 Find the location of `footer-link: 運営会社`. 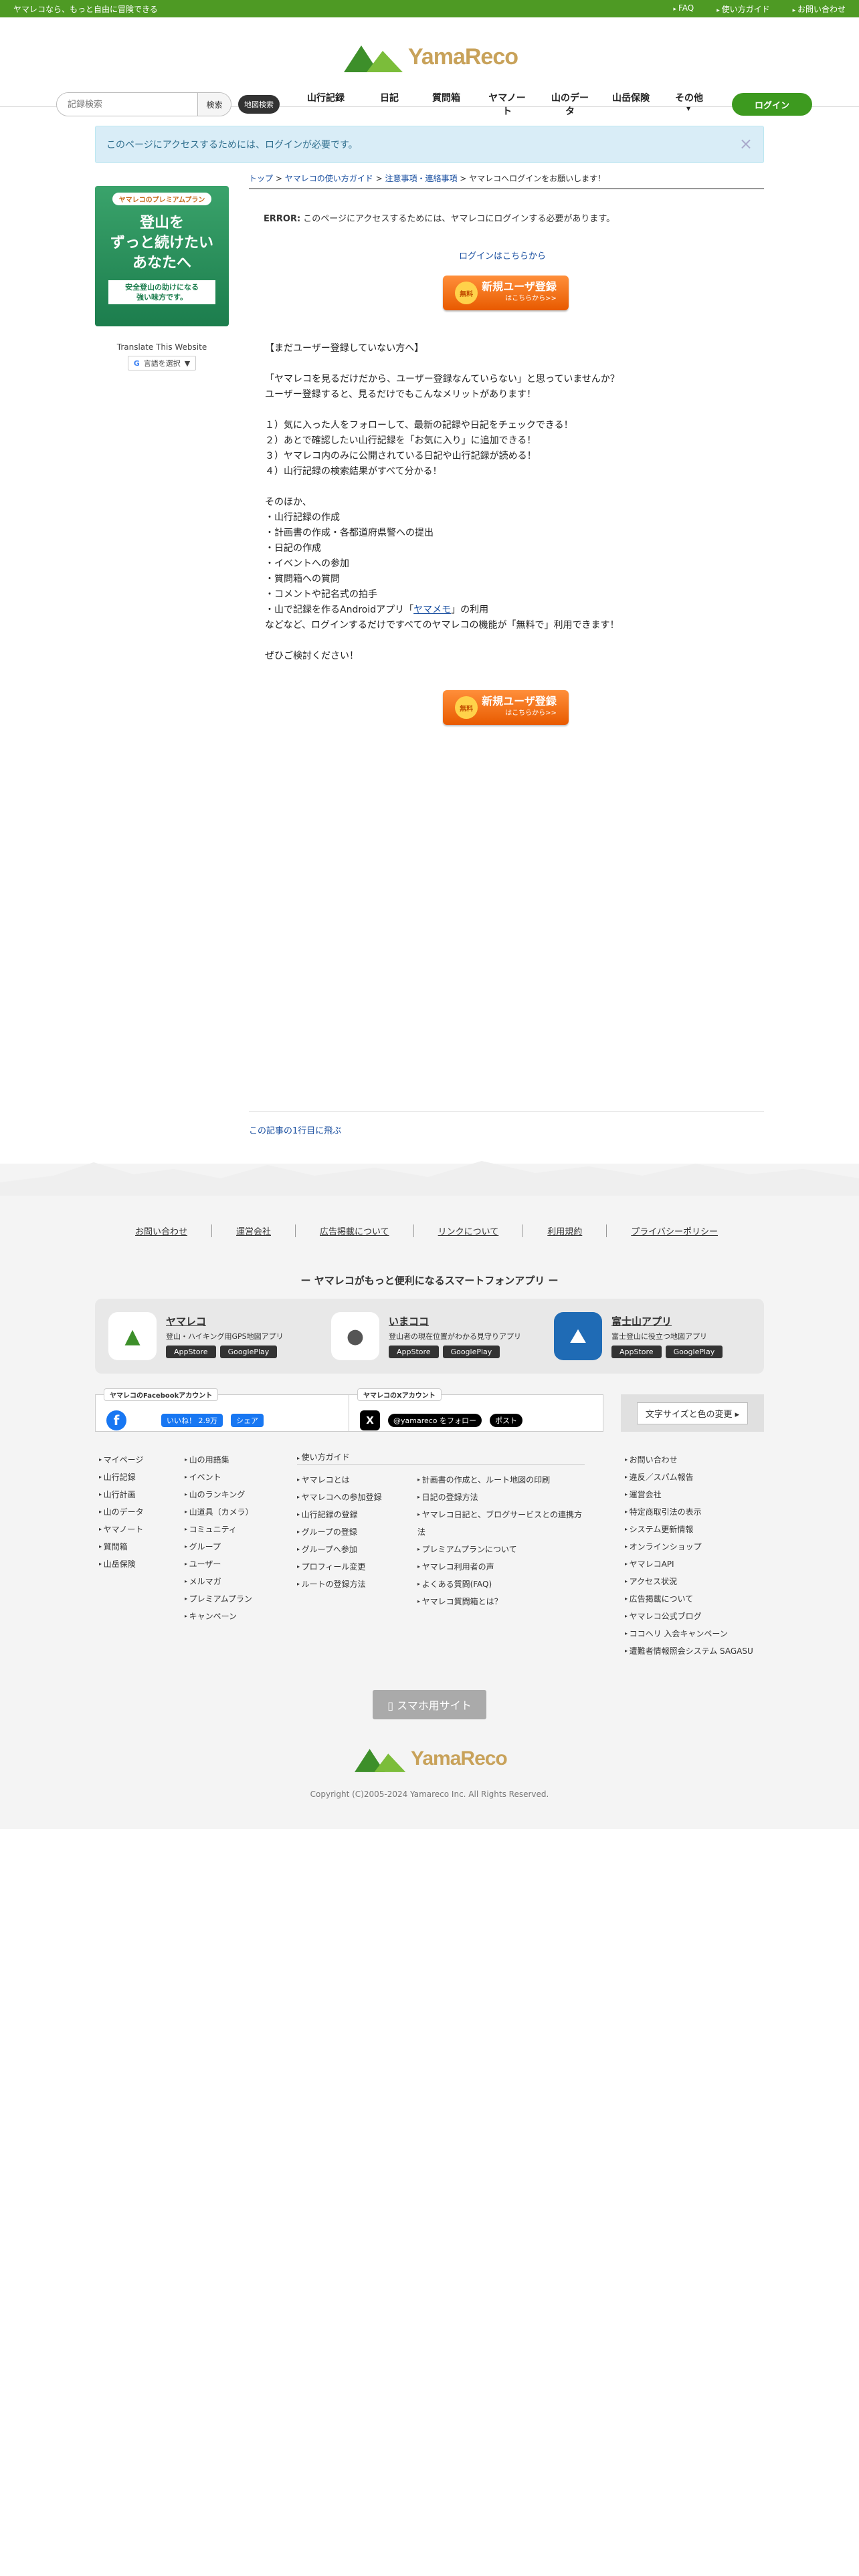

footer-link: 運営会社 is located at coordinates (696, 1494).